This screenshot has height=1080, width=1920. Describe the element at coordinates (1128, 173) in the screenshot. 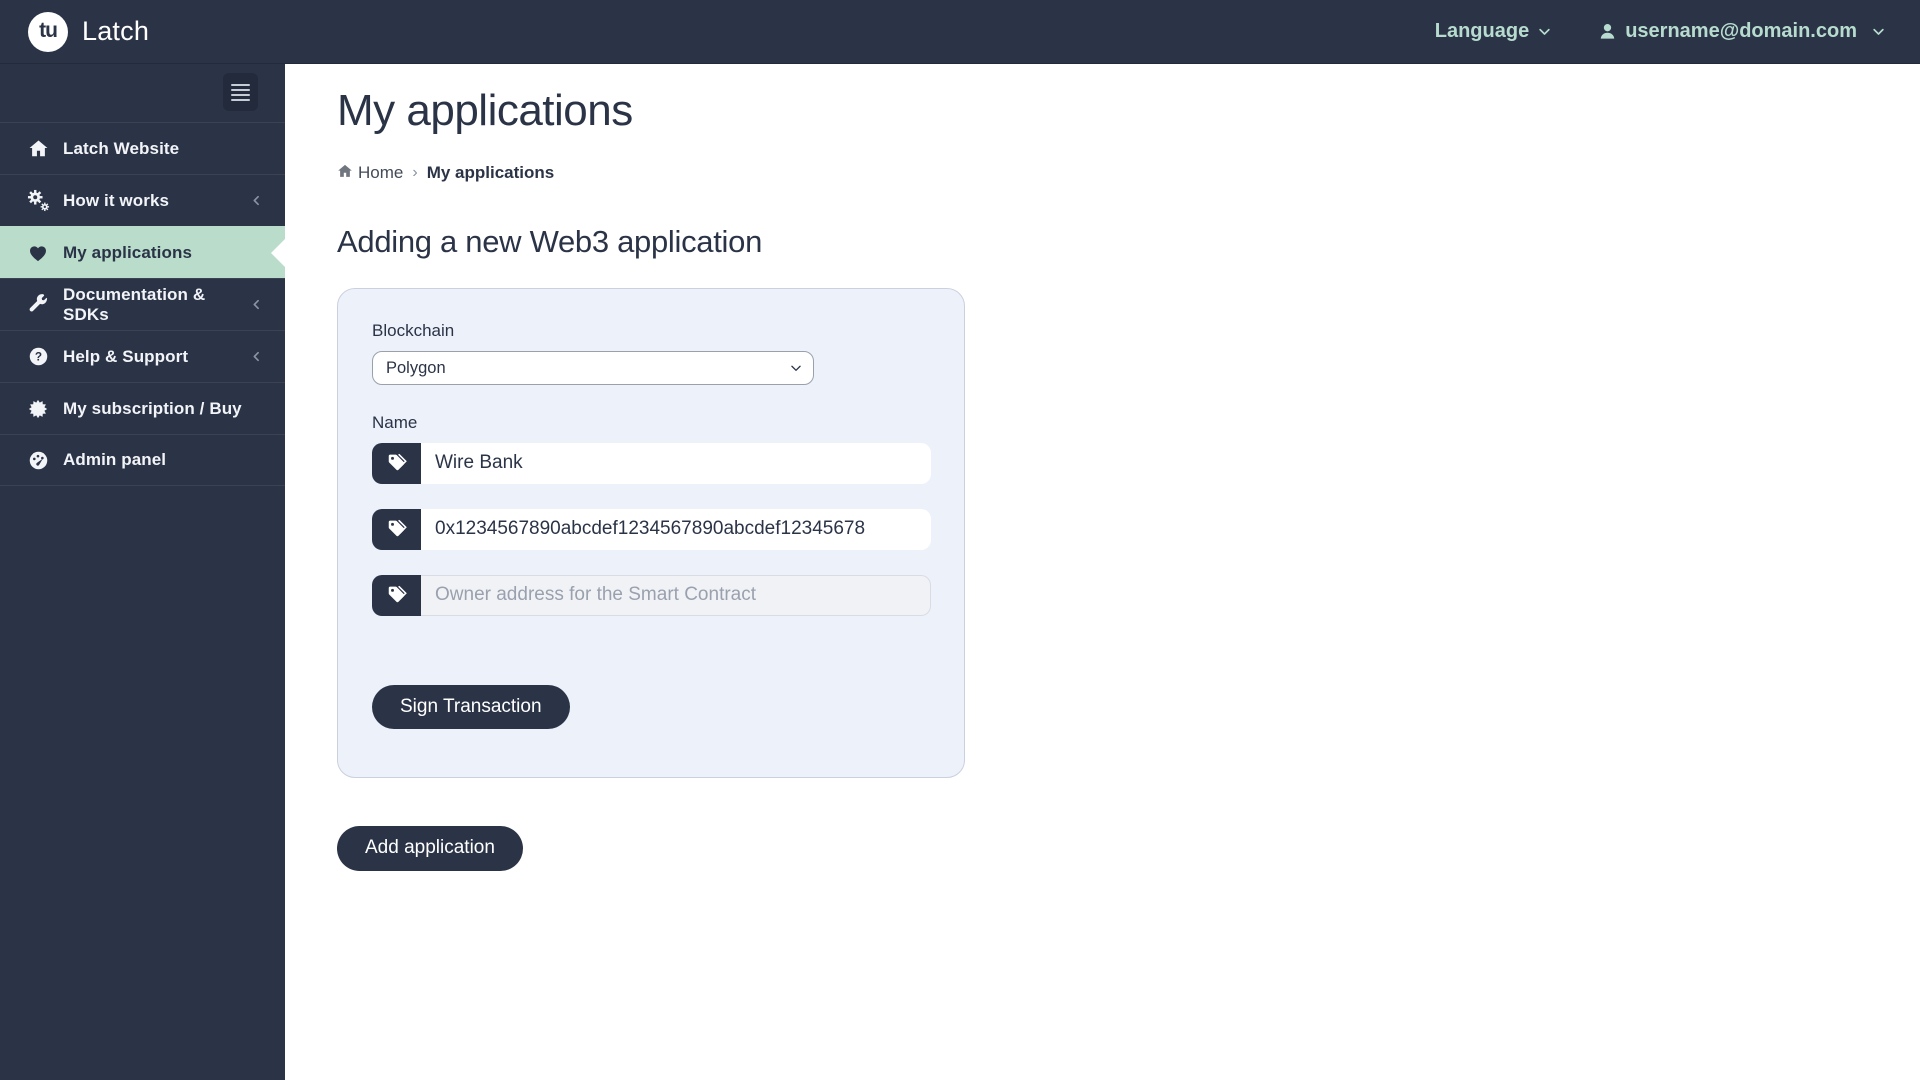

I see `breadcrumb: Home › My applications` at that location.